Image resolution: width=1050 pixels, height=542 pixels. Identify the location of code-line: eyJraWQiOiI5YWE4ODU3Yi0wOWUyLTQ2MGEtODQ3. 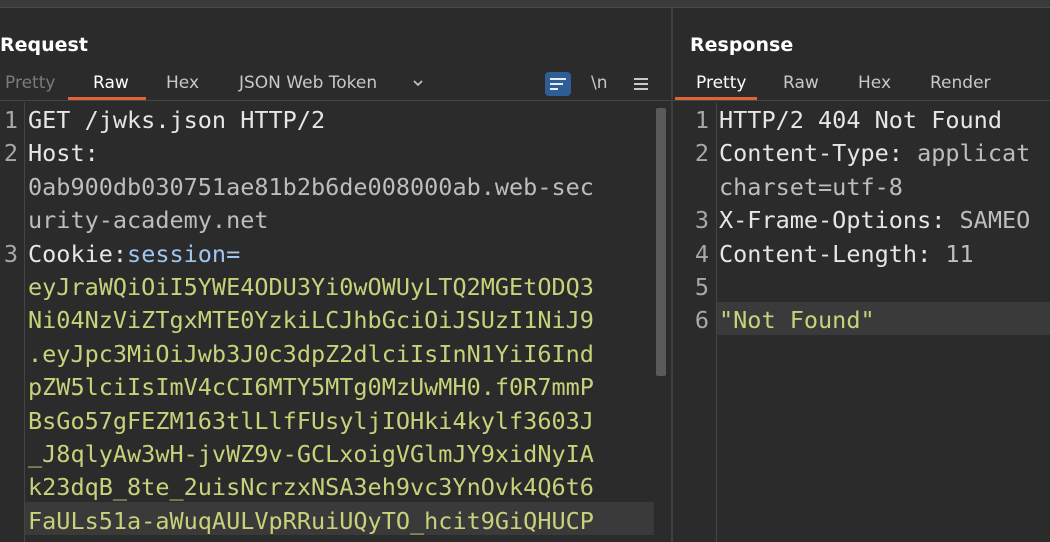
(311, 287).